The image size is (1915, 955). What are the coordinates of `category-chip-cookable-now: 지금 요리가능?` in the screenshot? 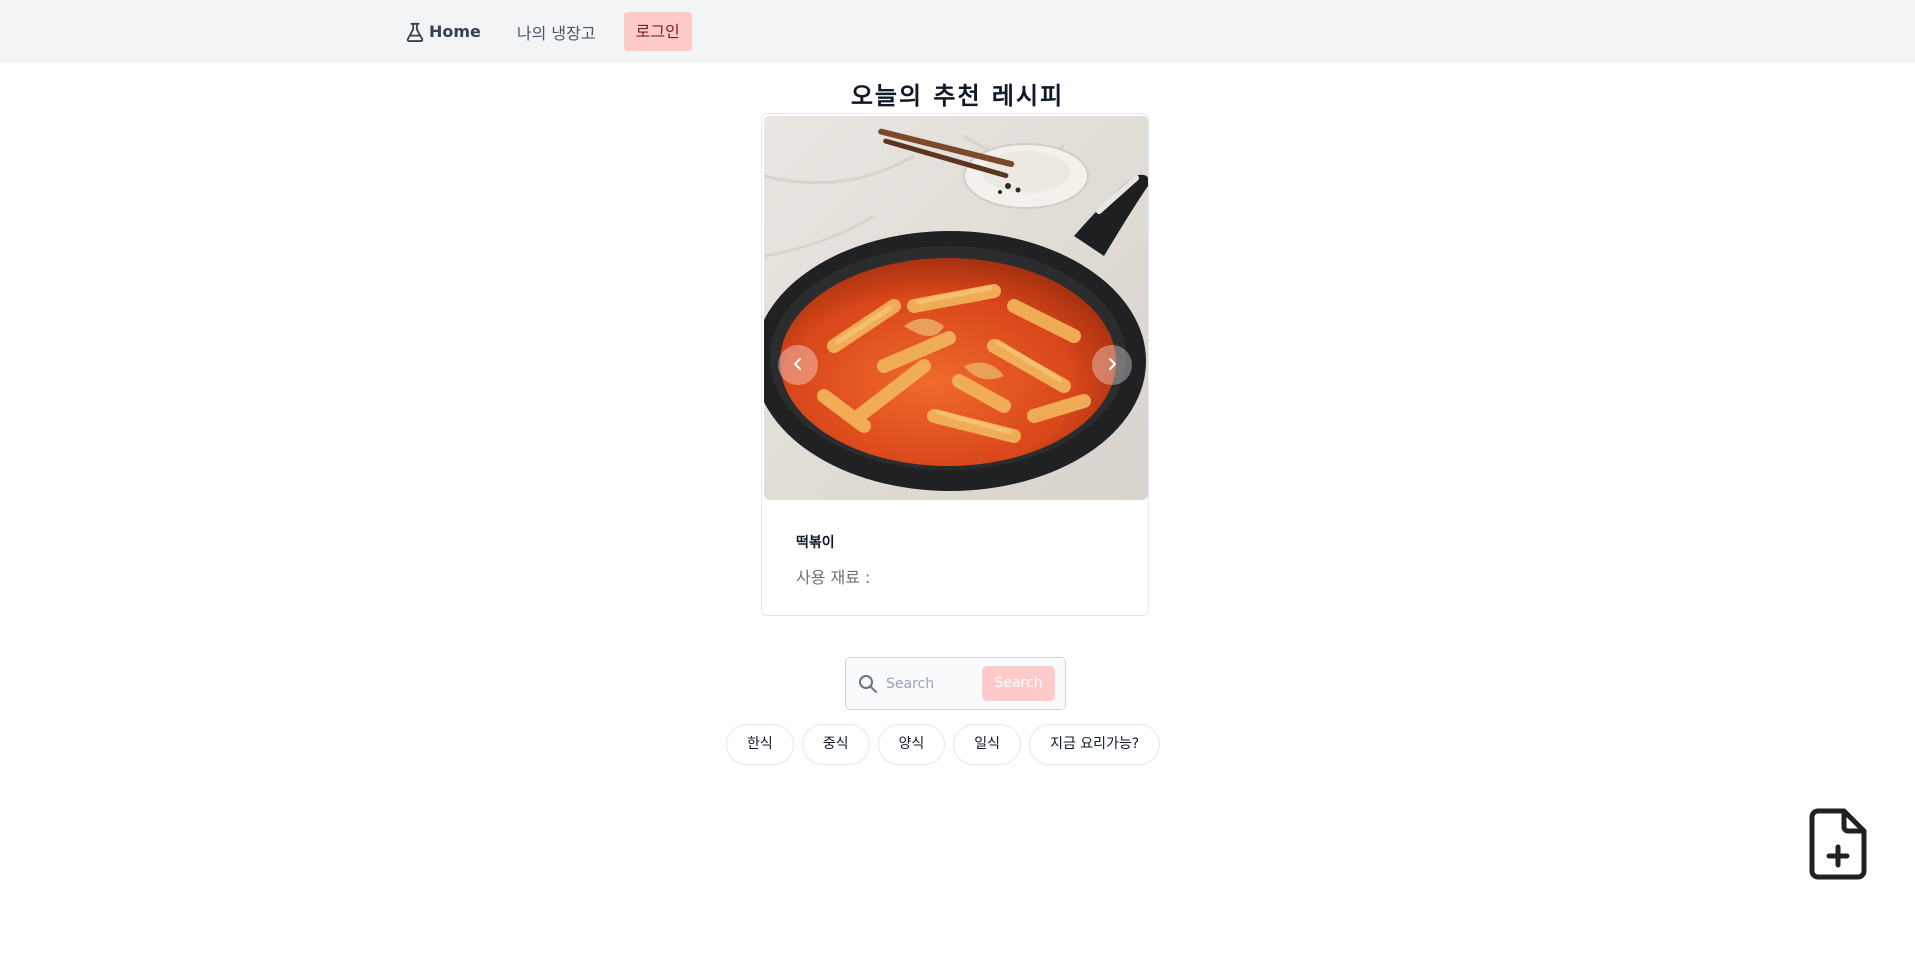 It's located at (1095, 744).